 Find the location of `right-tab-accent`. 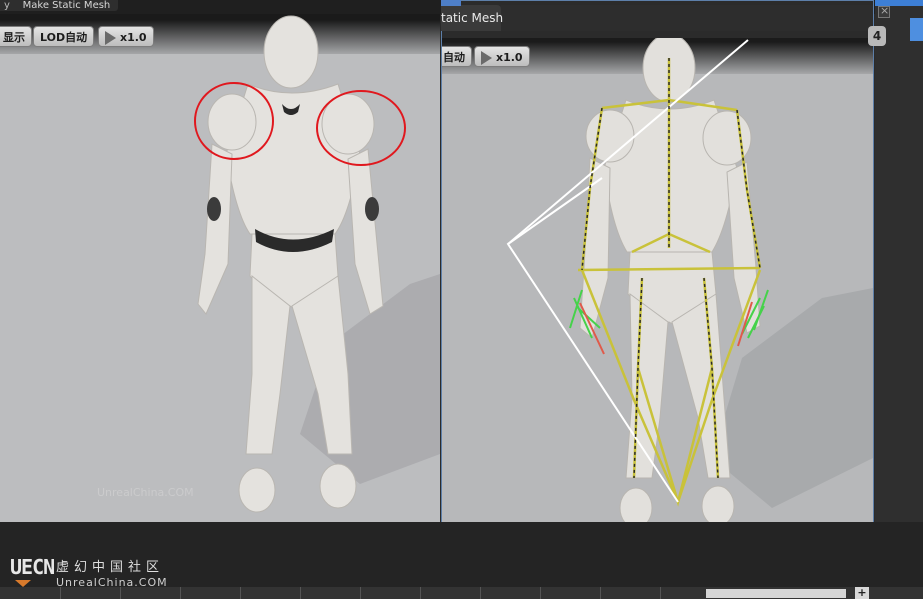

right-tab-accent is located at coordinates (451, 3).